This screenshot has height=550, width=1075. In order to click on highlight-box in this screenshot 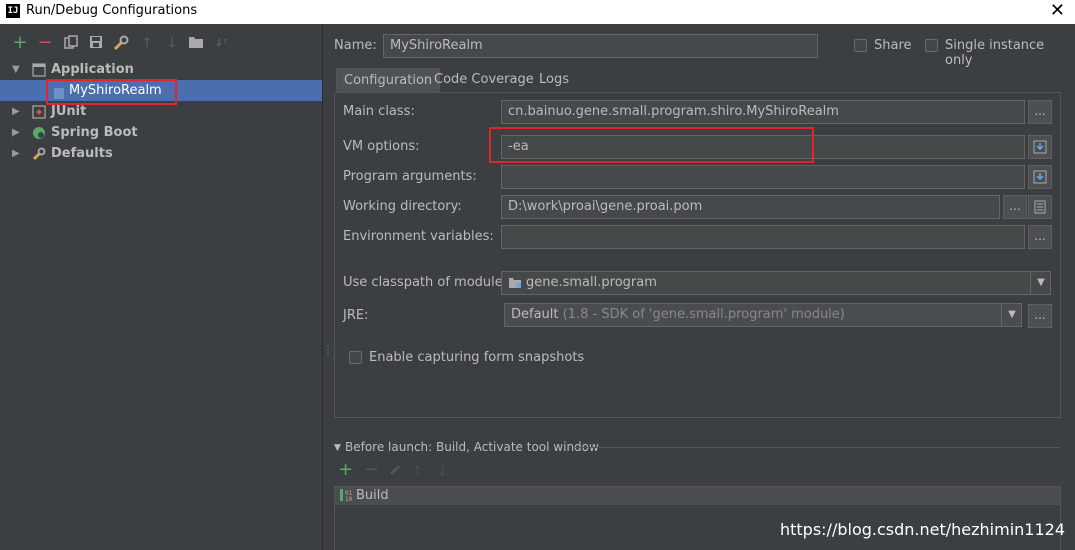, I will do `click(651, 145)`.